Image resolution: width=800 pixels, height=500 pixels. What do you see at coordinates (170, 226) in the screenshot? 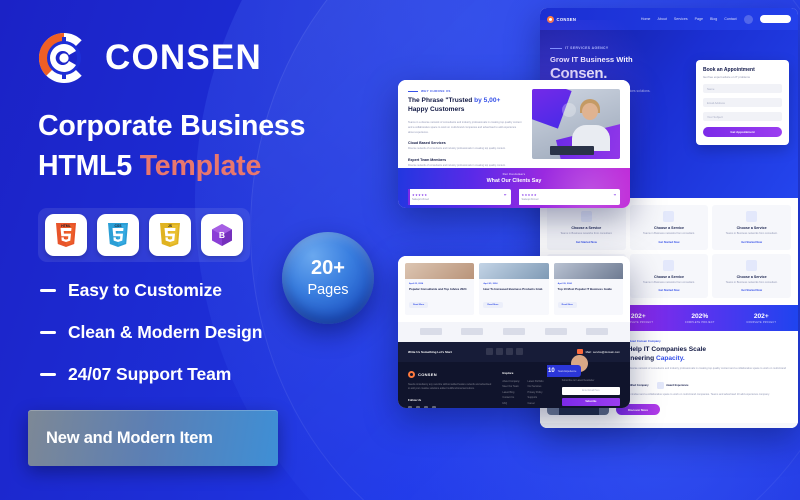
I see `svg-text: JS` at bounding box center [170, 226].